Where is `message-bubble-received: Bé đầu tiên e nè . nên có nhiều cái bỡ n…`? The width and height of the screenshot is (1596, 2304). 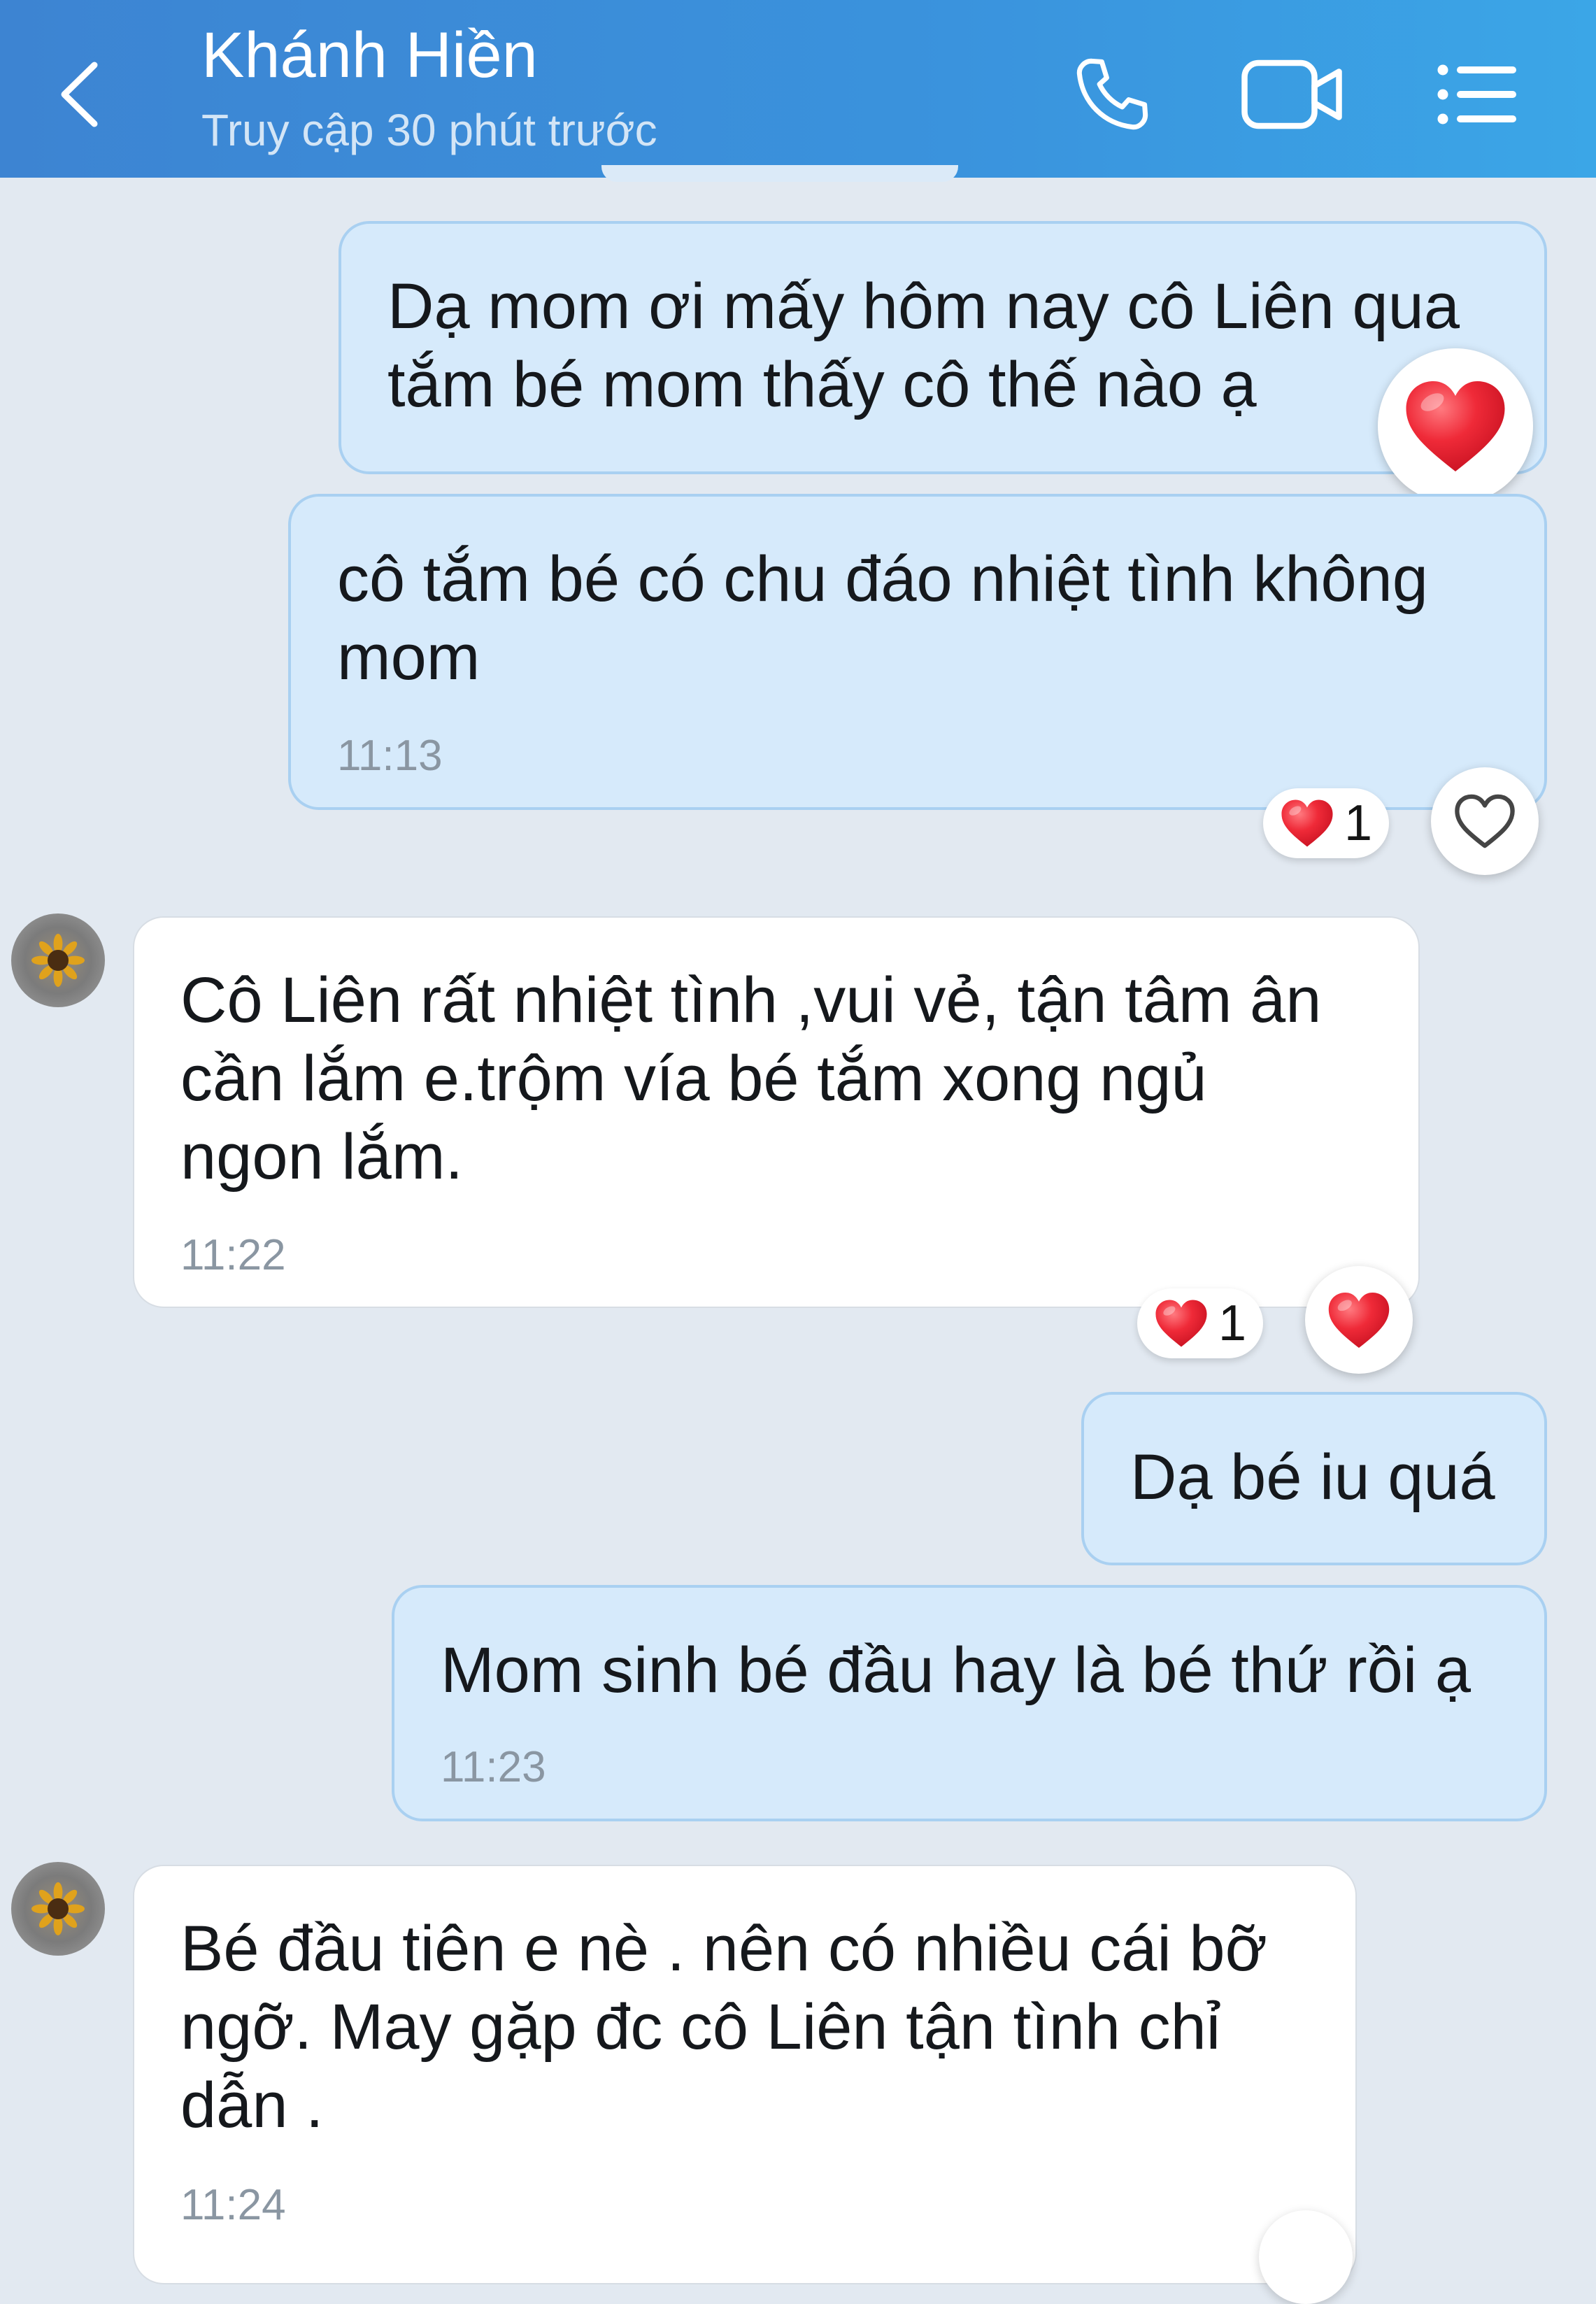
message-bubble-received: Bé đầu tiên e nè . nên có nhiều cái bỡ n… is located at coordinates (745, 2074).